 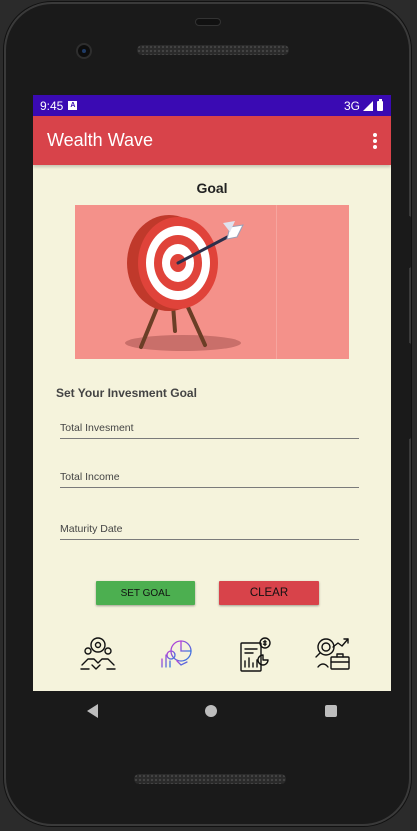 What do you see at coordinates (380, 104) in the screenshot?
I see `battery-icon` at bounding box center [380, 104].